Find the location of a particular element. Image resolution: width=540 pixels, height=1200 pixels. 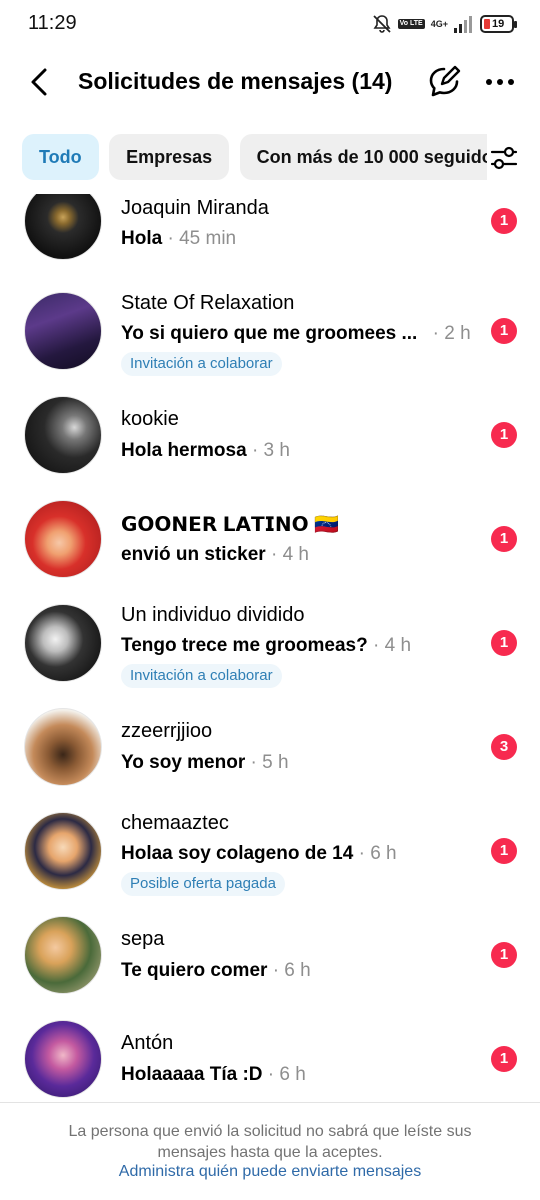

unread-badge: 3 is located at coordinates (504, 747).